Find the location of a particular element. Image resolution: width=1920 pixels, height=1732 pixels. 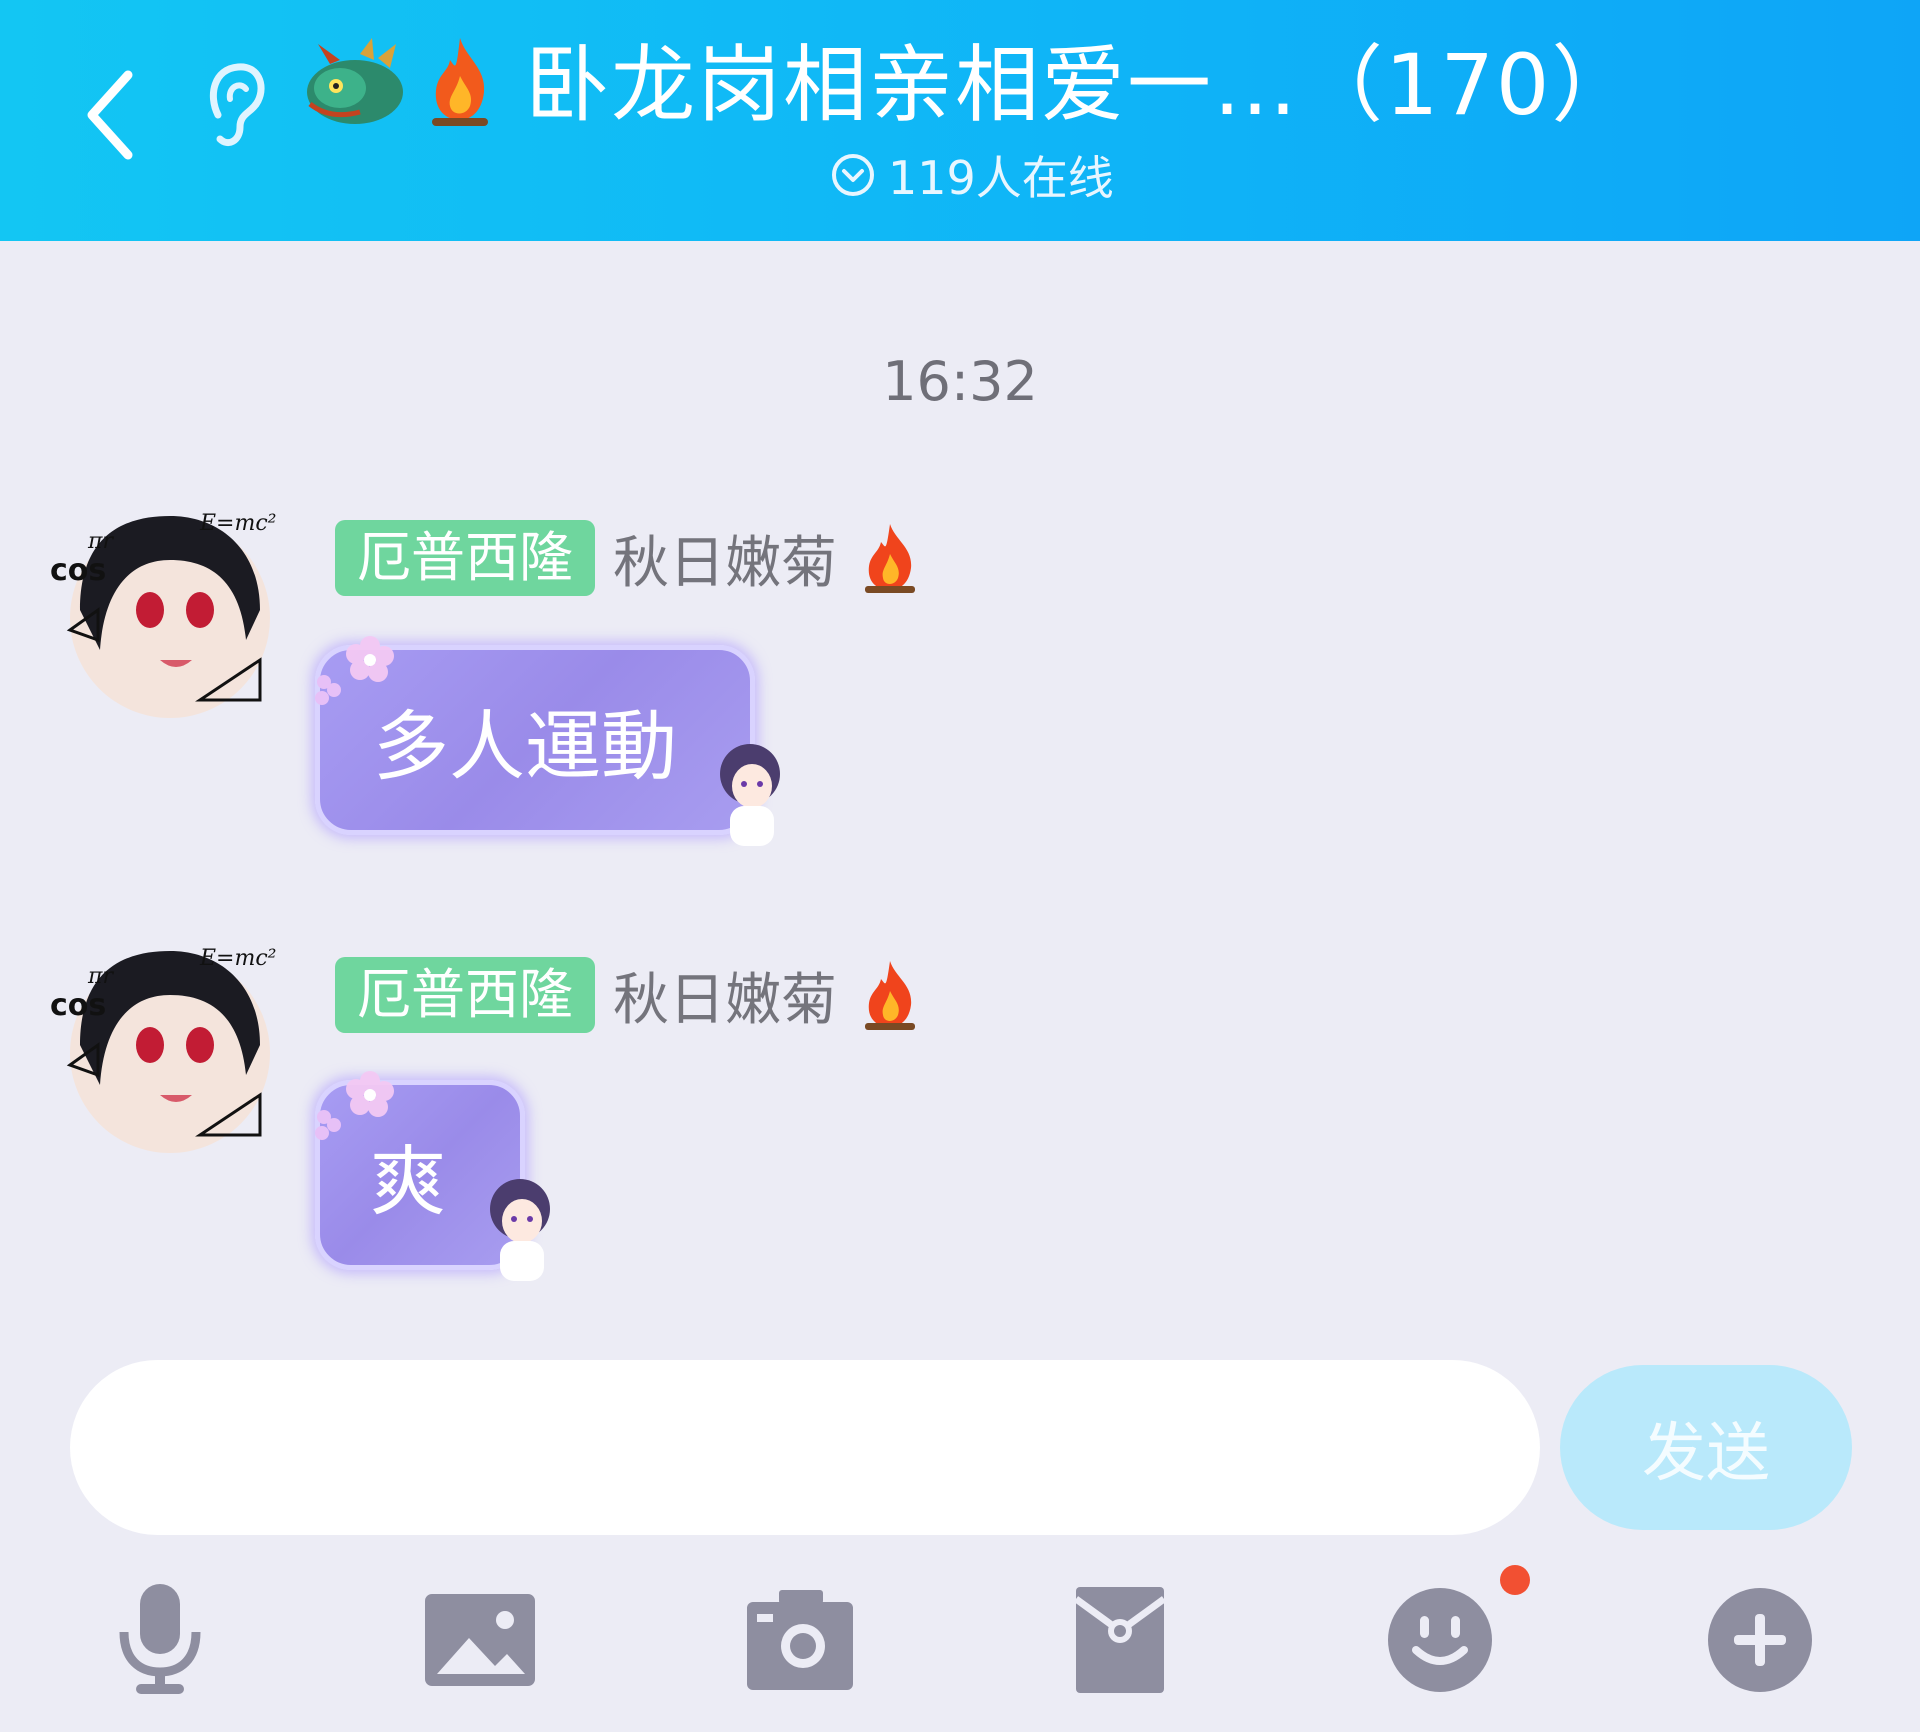

more-button is located at coordinates (1760, 1640).